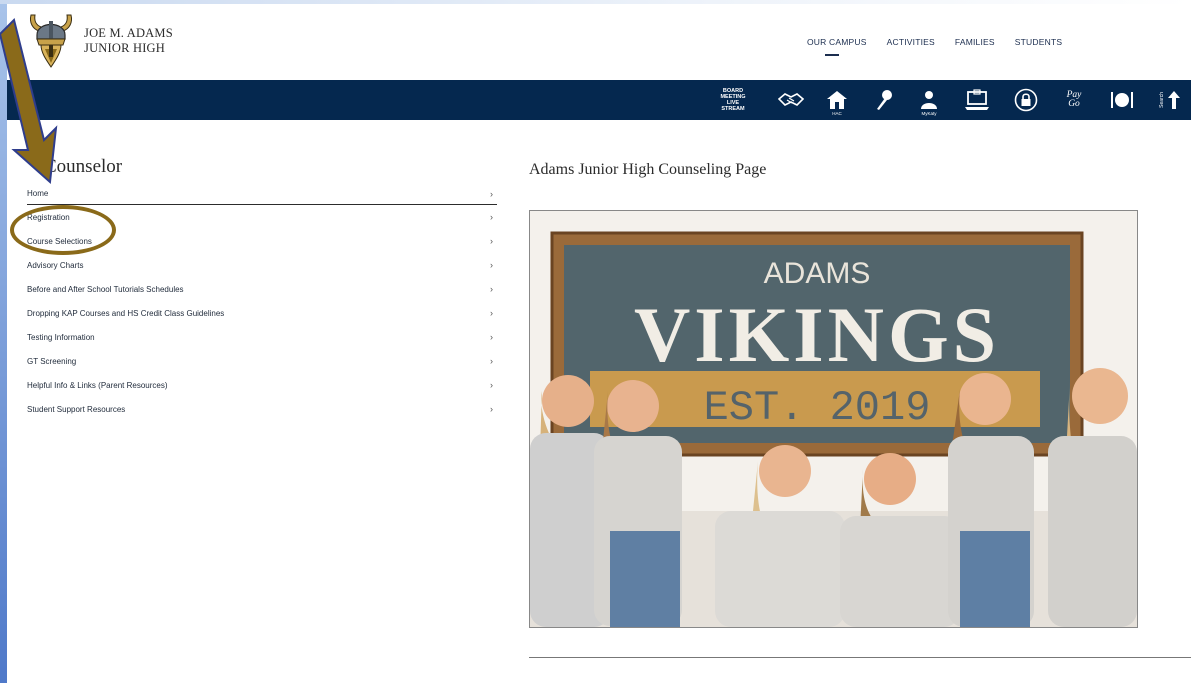 This screenshot has width=1191, height=683. I want to click on hac-home-icon: HAC, so click(837, 101).